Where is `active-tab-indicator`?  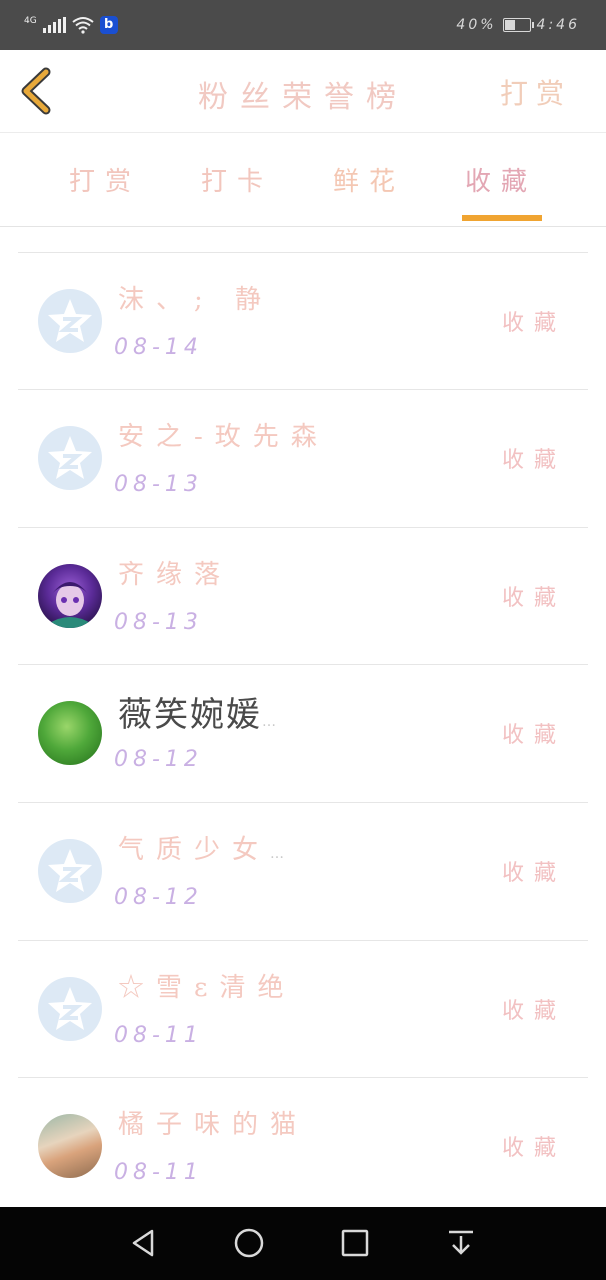 active-tab-indicator is located at coordinates (502, 218).